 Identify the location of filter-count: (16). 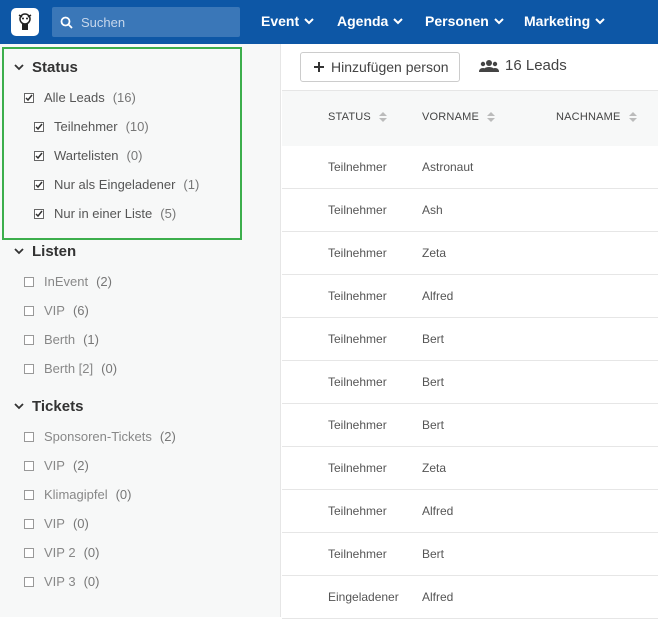
(124, 97).